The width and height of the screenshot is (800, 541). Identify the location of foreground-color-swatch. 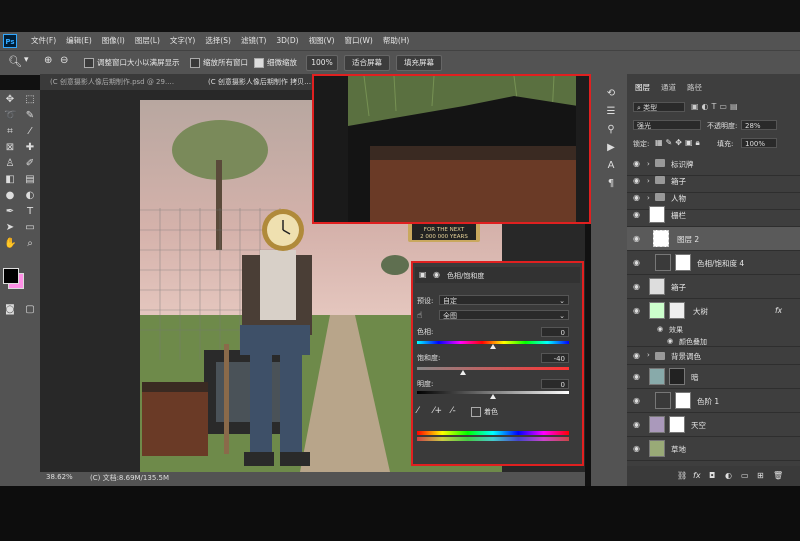
(11, 276).